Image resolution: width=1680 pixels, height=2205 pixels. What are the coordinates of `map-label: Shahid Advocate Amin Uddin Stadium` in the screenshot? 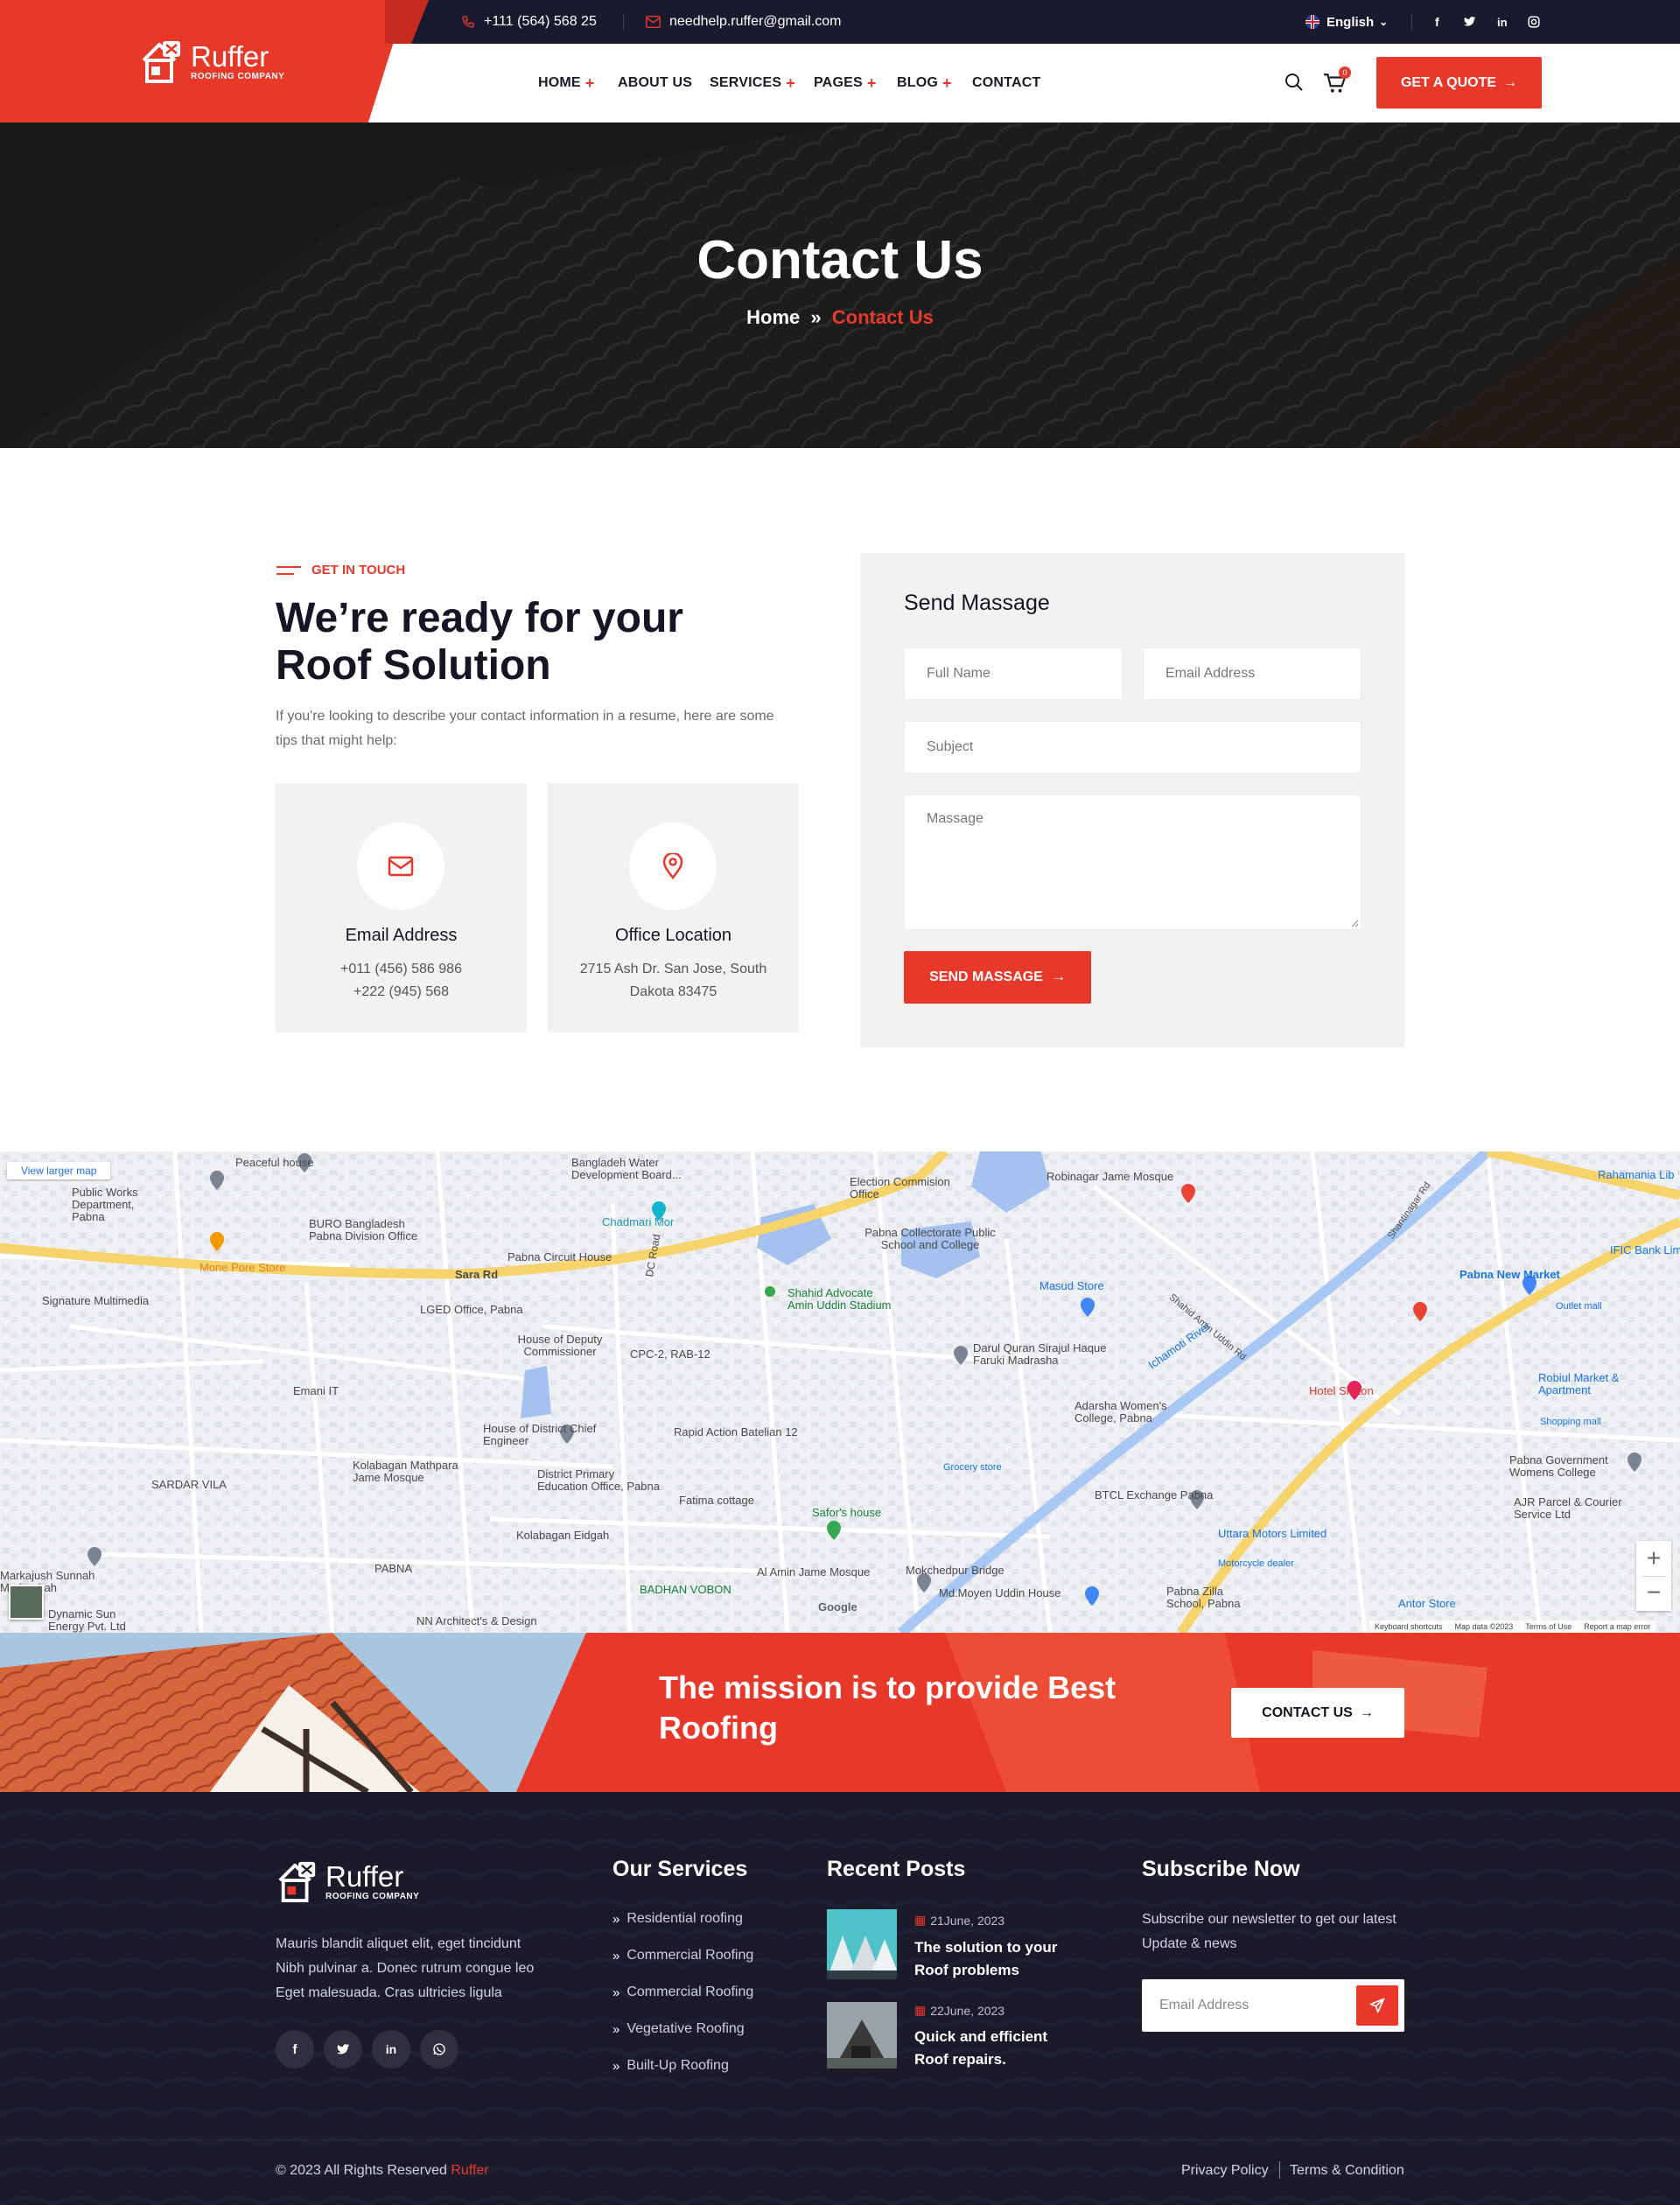 It's located at (840, 1299).